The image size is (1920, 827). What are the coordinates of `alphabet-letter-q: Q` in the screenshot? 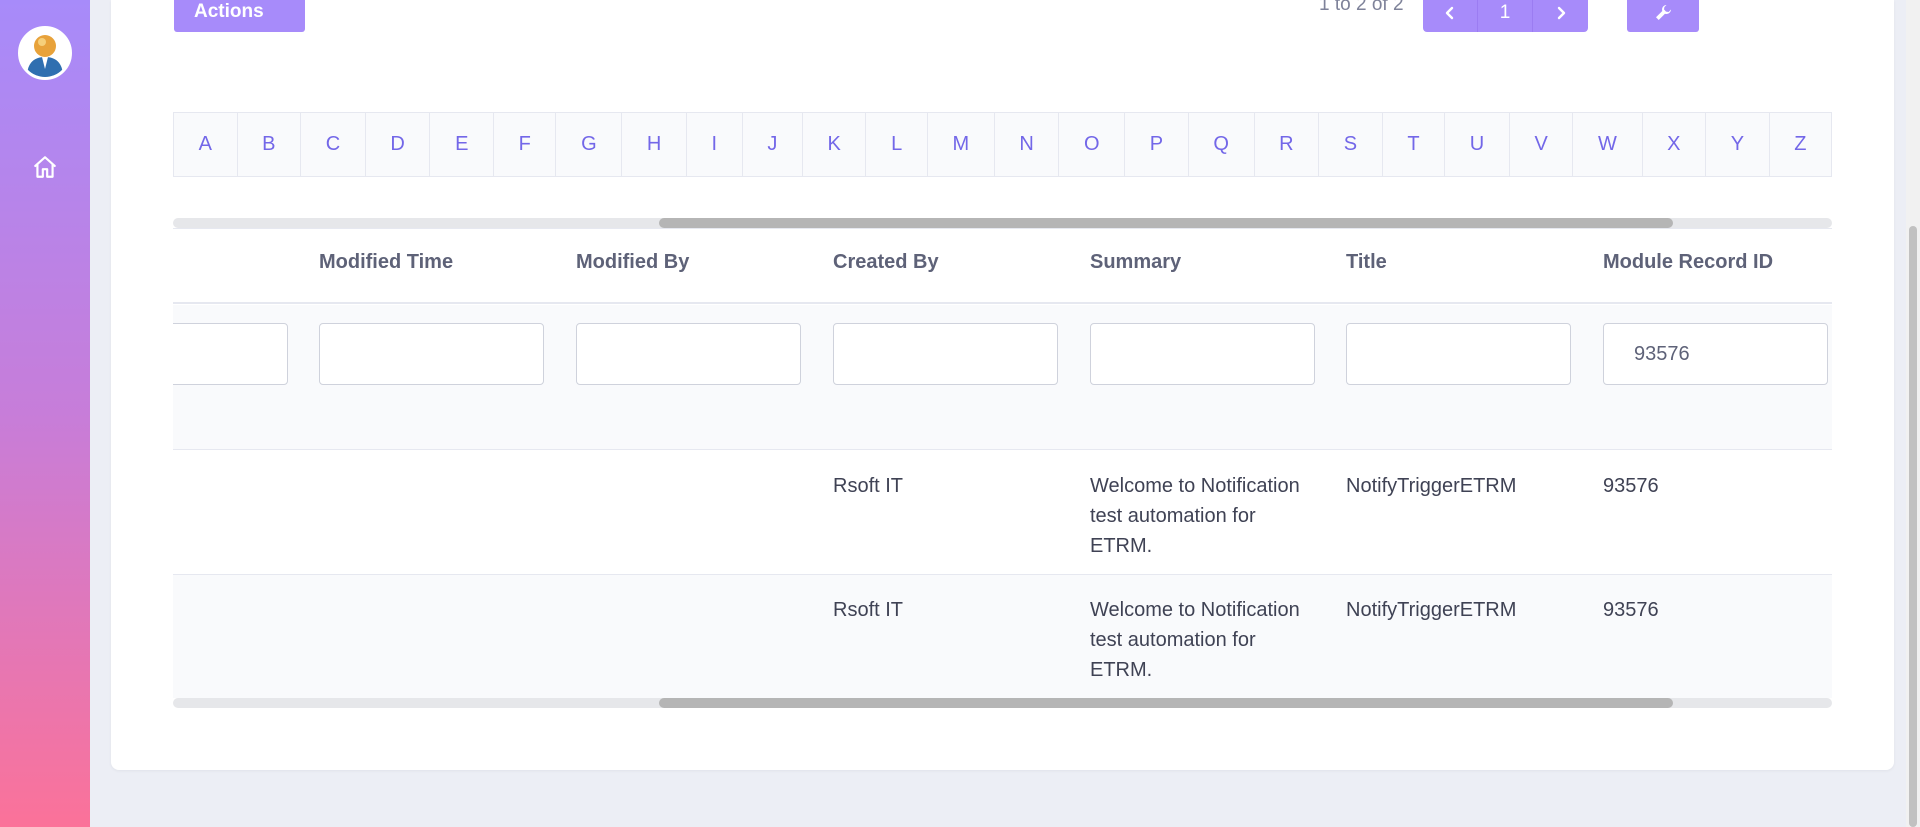 It's located at (1222, 144).